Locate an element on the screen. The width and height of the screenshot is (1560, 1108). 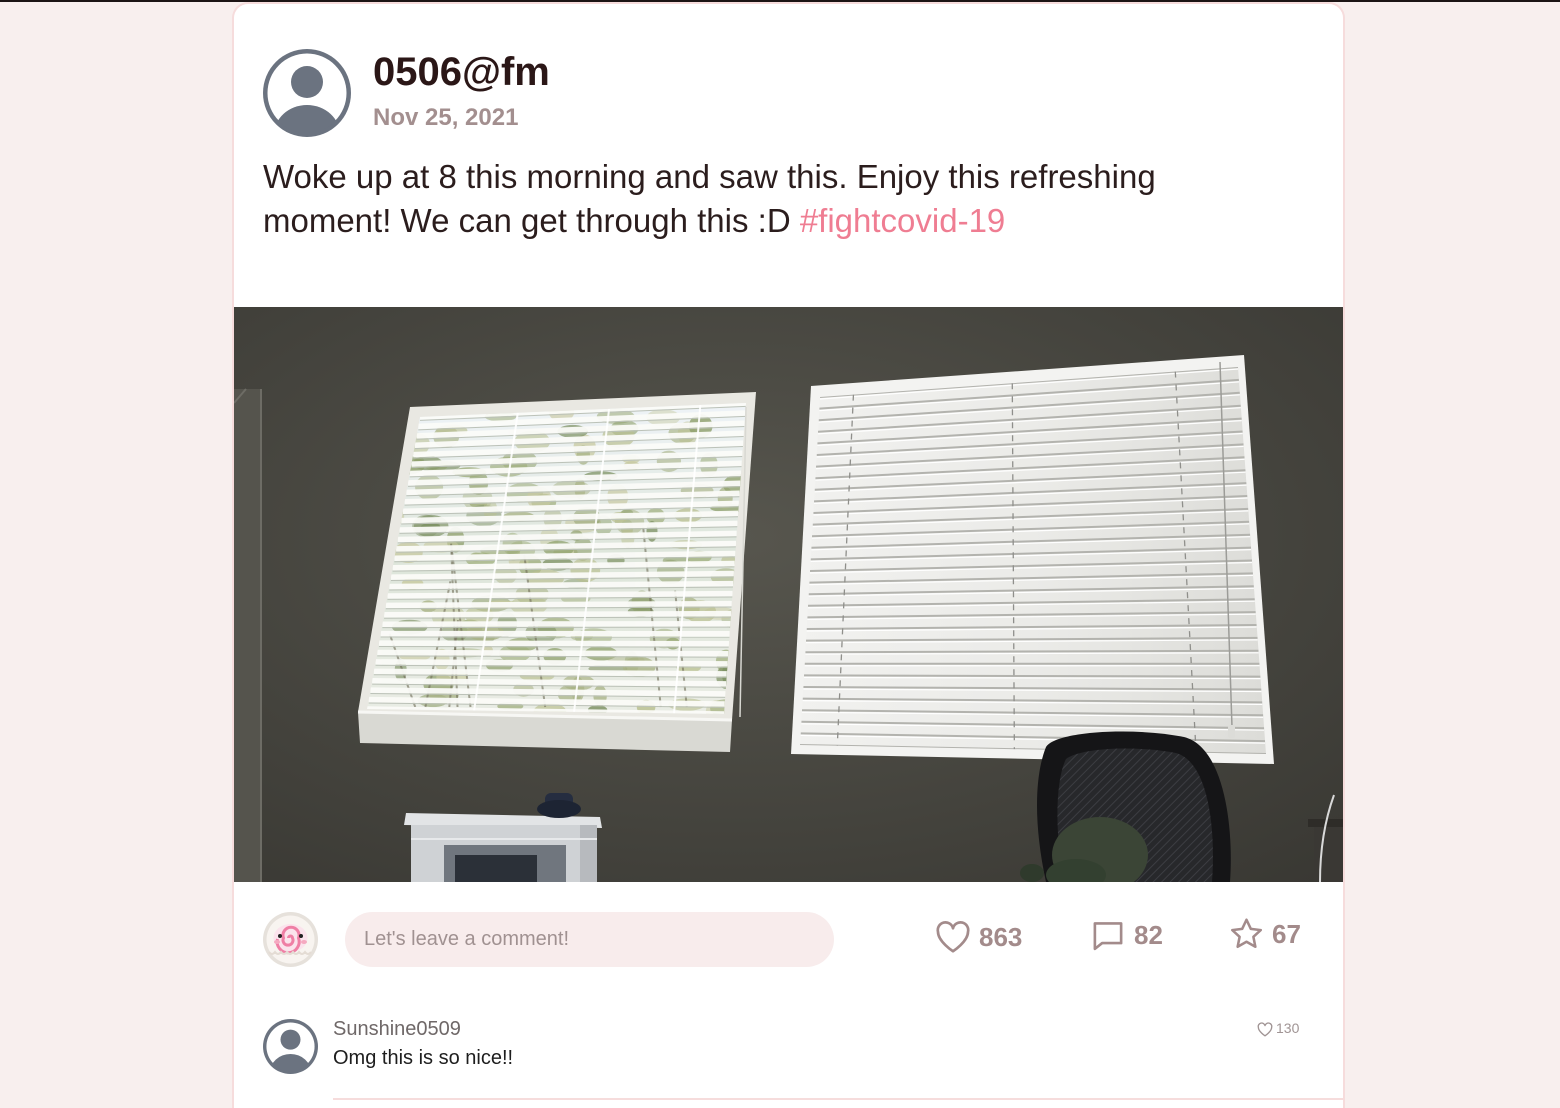
favorite-button is located at coordinates (1246, 934).